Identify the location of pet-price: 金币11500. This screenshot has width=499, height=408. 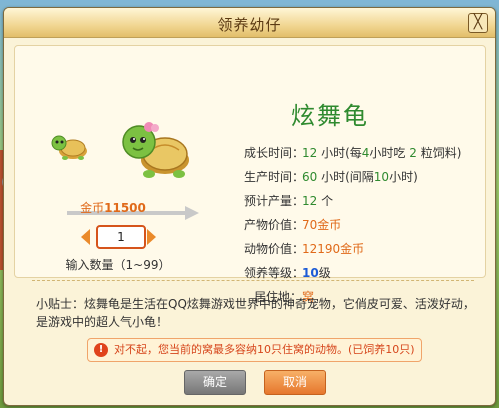
(113, 207).